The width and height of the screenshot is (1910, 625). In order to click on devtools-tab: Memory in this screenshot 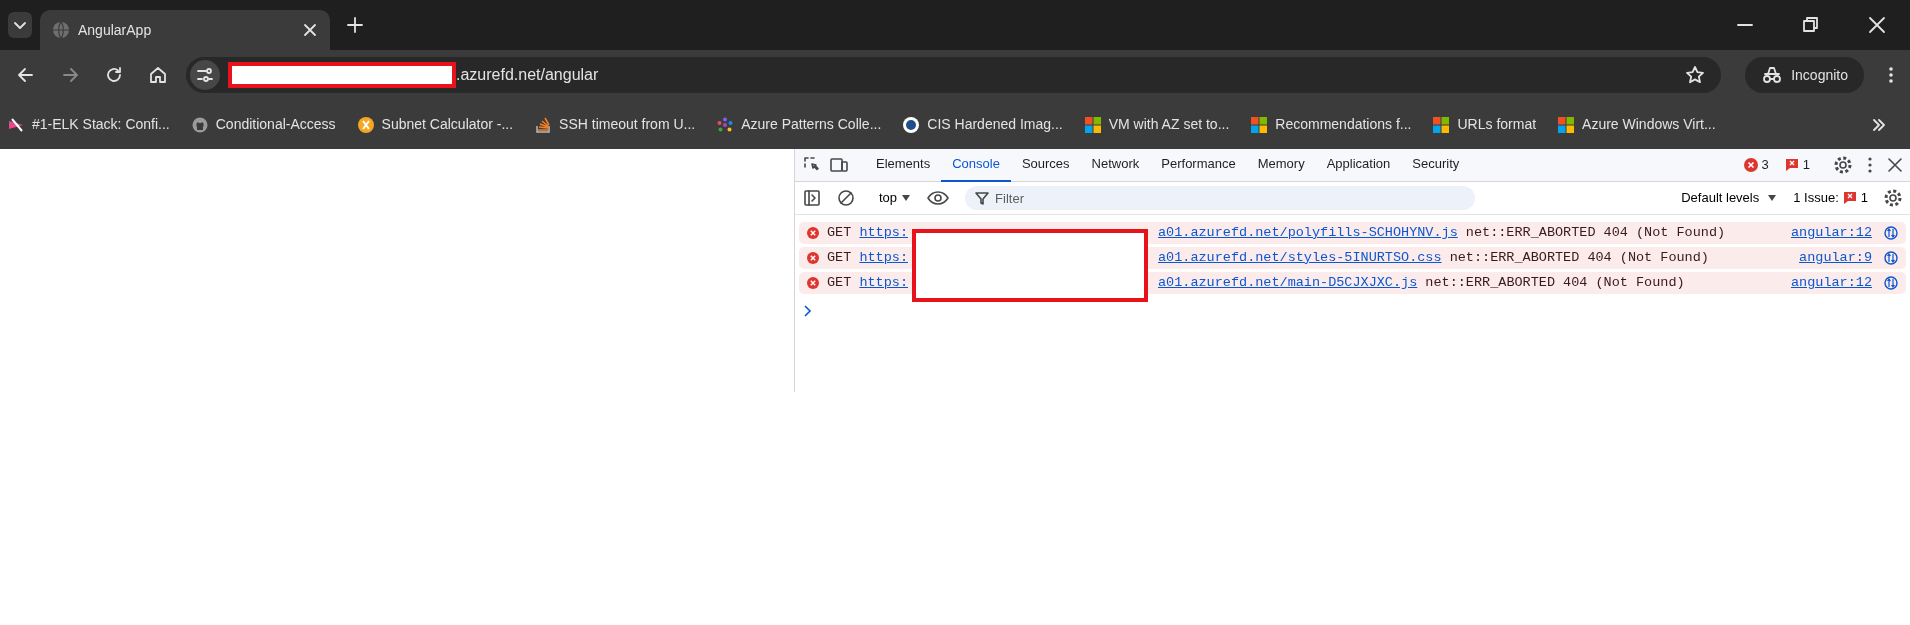, I will do `click(1281, 165)`.